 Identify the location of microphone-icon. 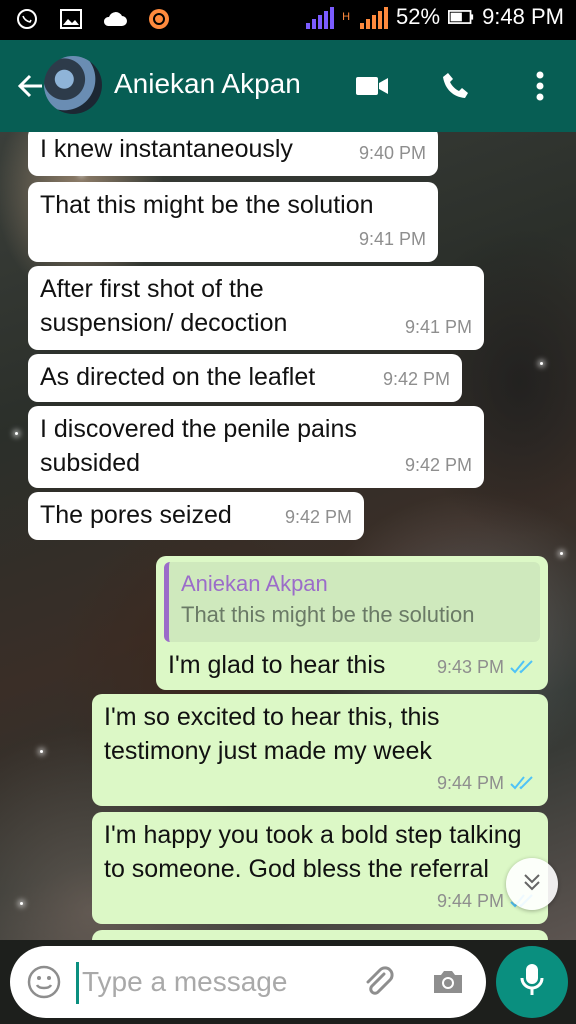
(532, 982).